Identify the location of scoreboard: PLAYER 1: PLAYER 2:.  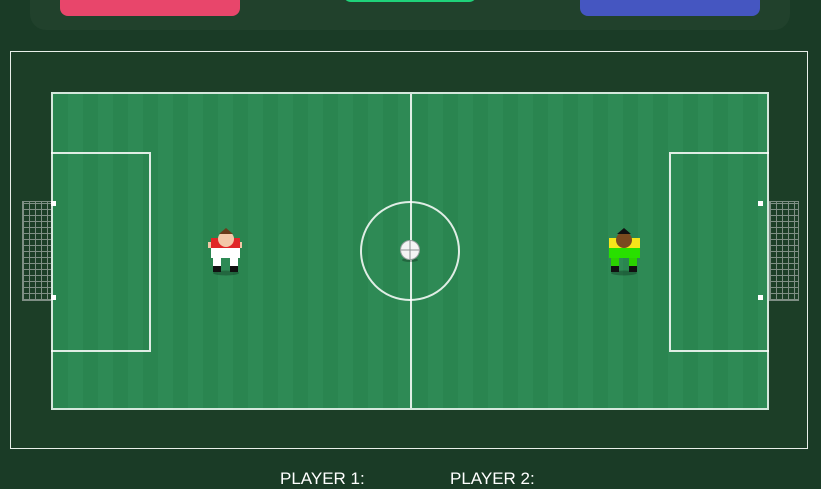
(410, 478).